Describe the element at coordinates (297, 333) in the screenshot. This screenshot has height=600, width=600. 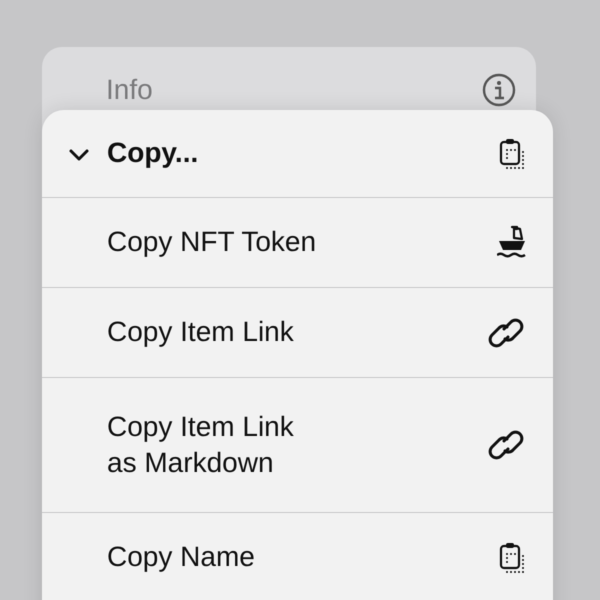
I see `menu-item: Copy Item Link` at that location.